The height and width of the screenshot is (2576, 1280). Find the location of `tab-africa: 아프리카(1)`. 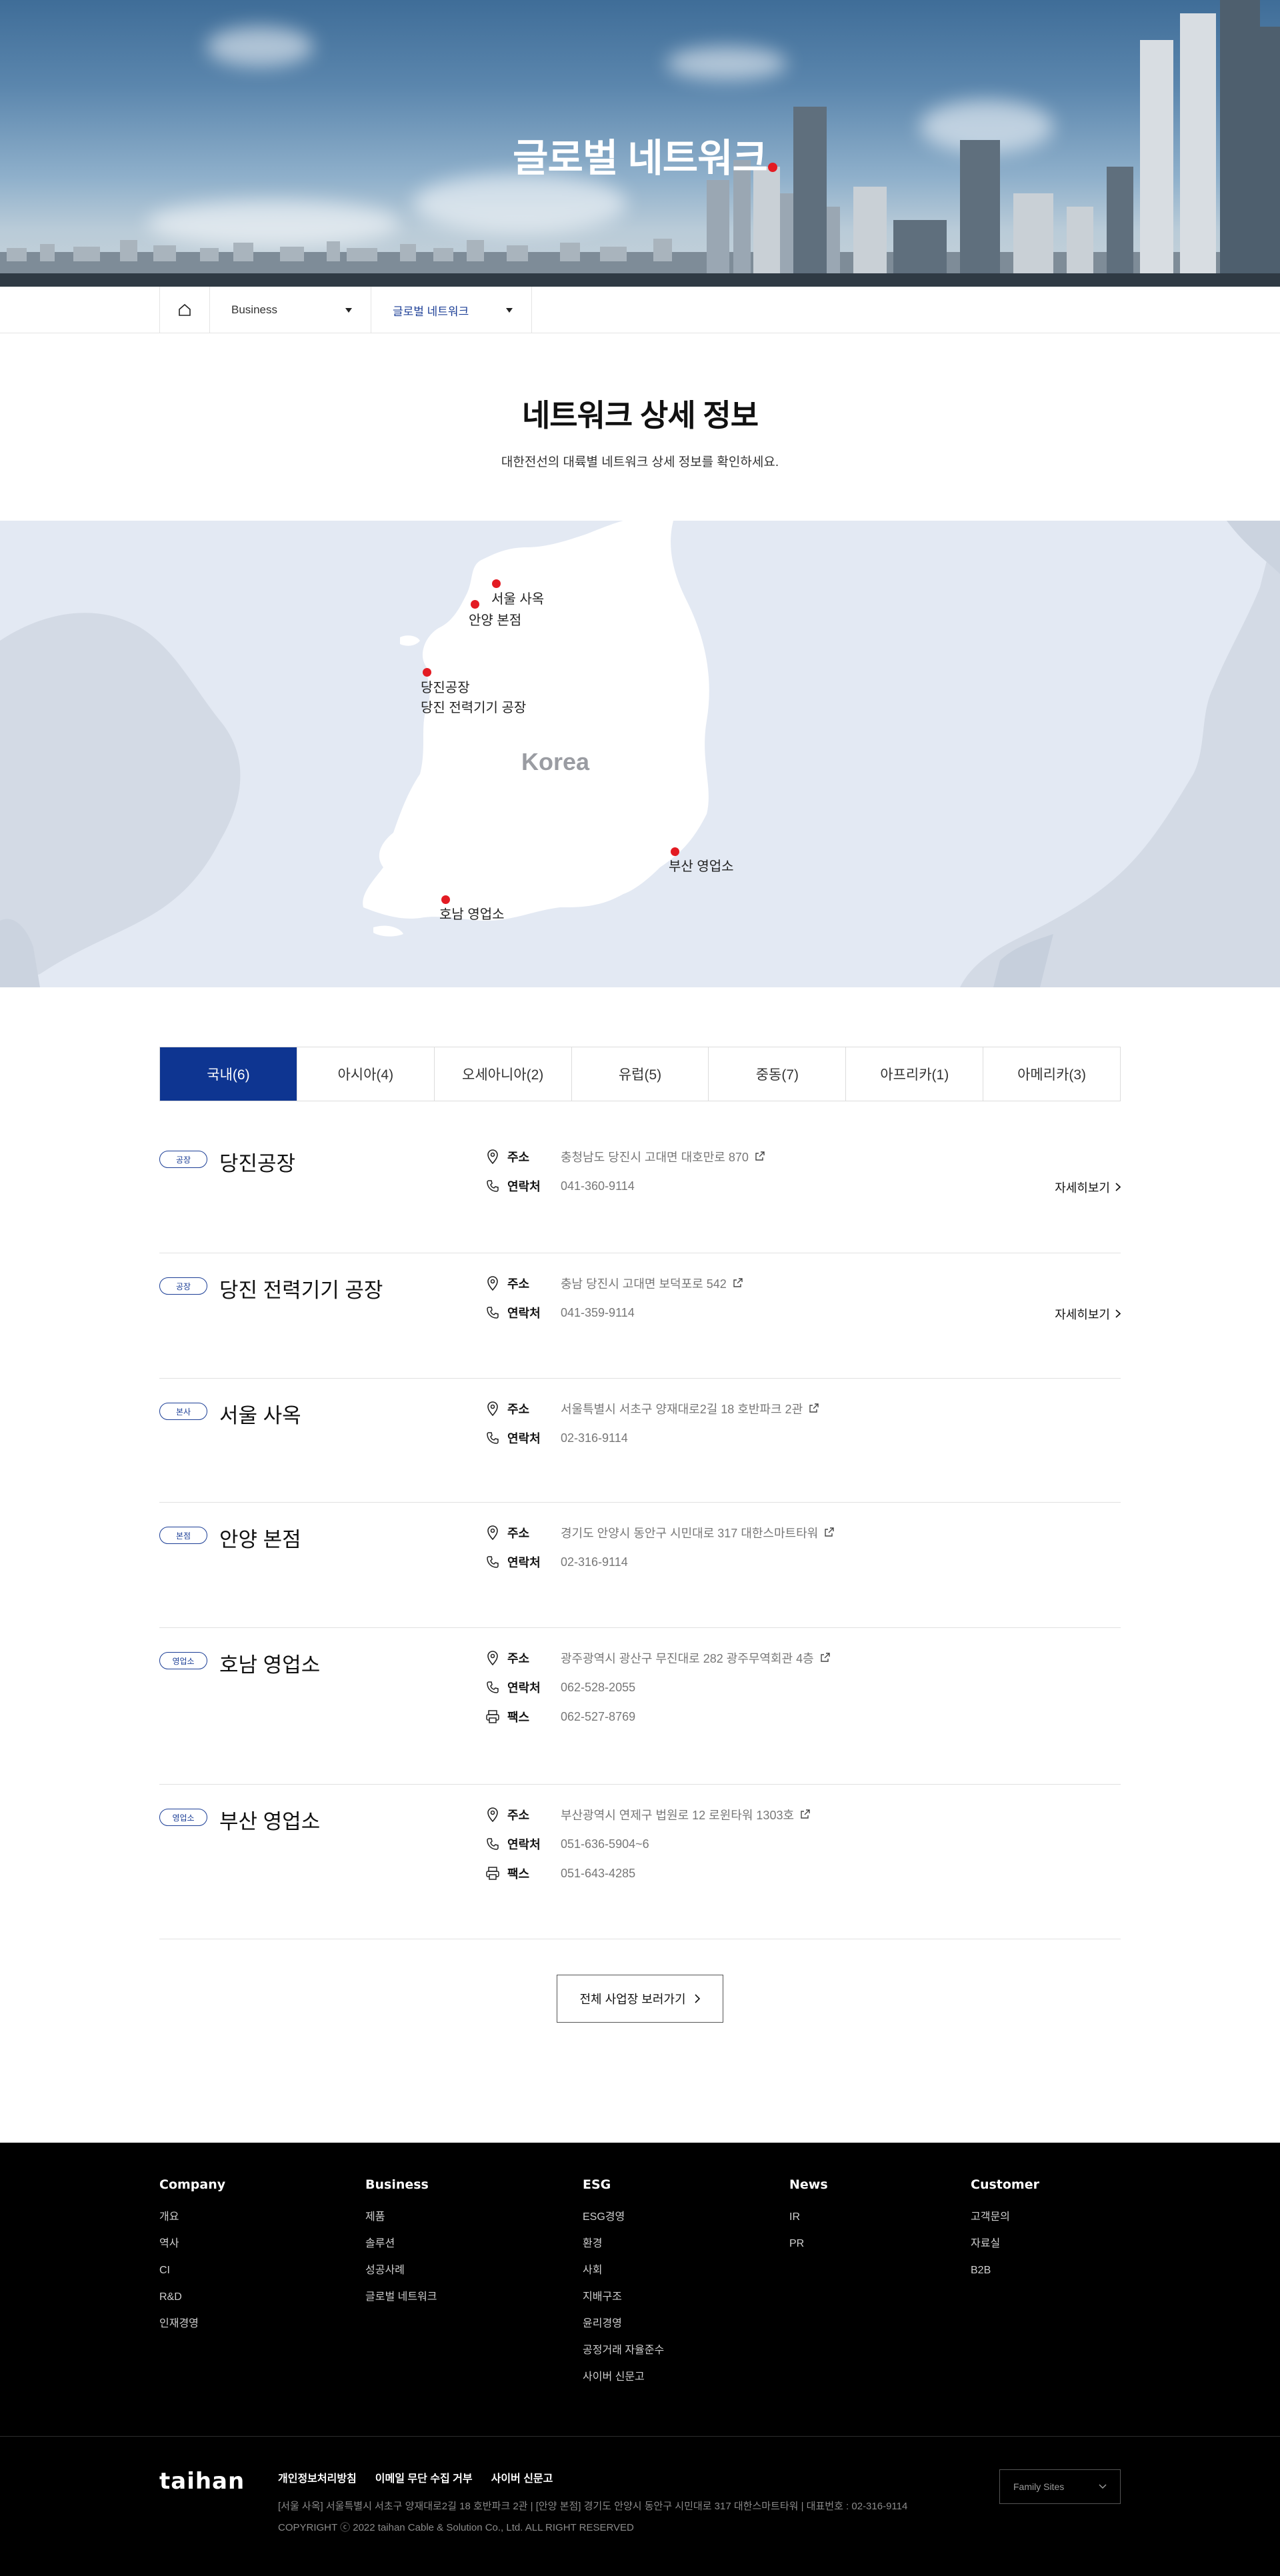

tab-africa: 아프리카(1) is located at coordinates (915, 1074).